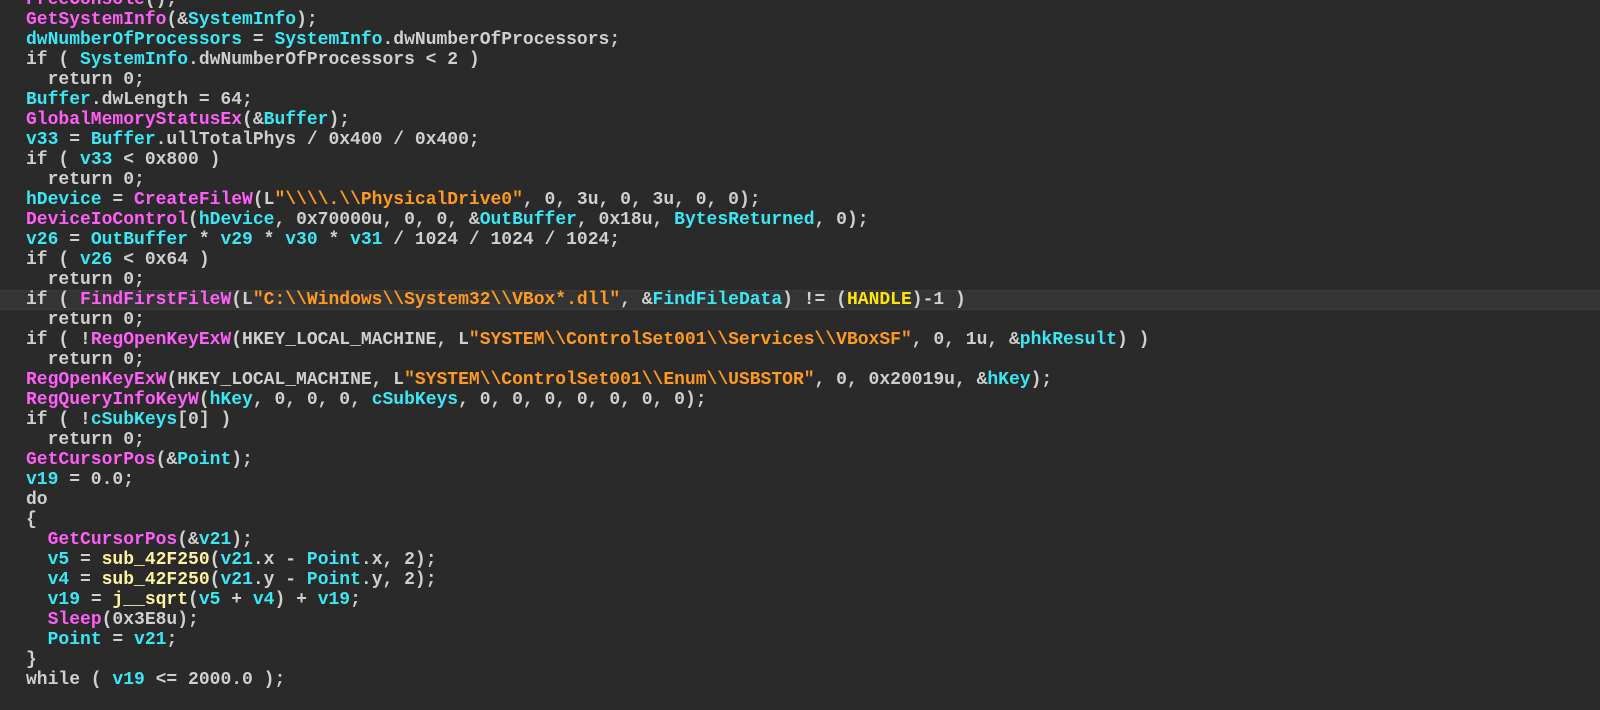 The image size is (1600, 710). Describe the element at coordinates (150, 600) in the screenshot. I see `sub-function-call: j__sqrt` at that location.